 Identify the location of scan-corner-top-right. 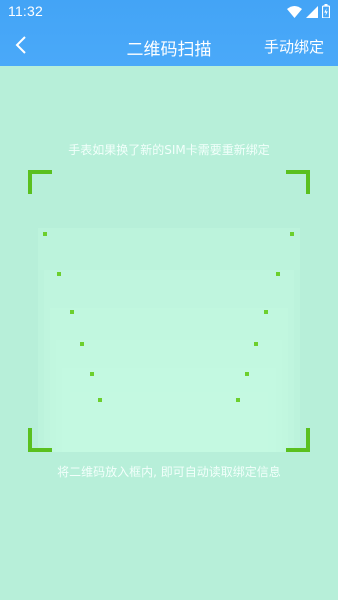
(298, 182).